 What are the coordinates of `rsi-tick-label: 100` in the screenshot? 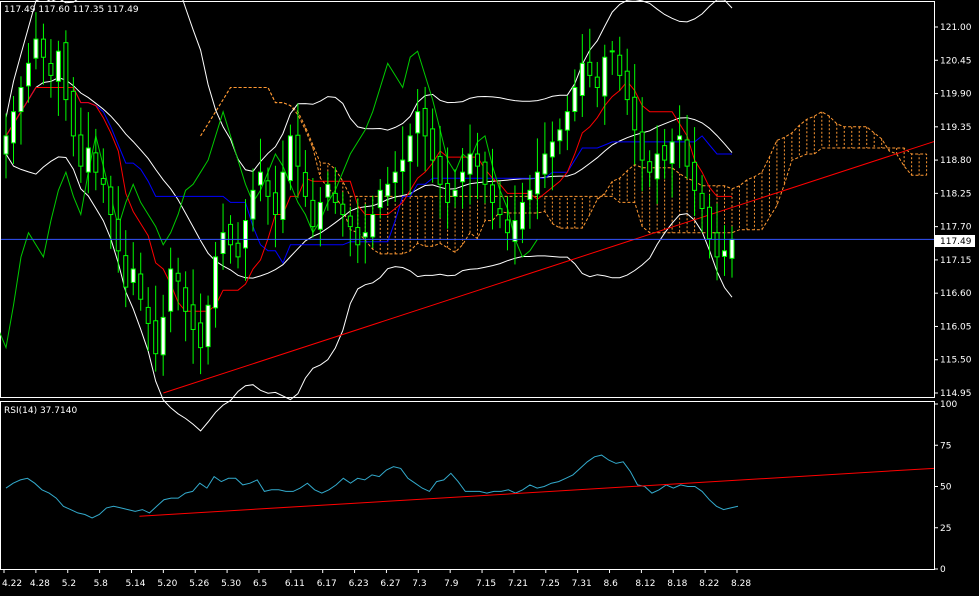 It's located at (948, 405).